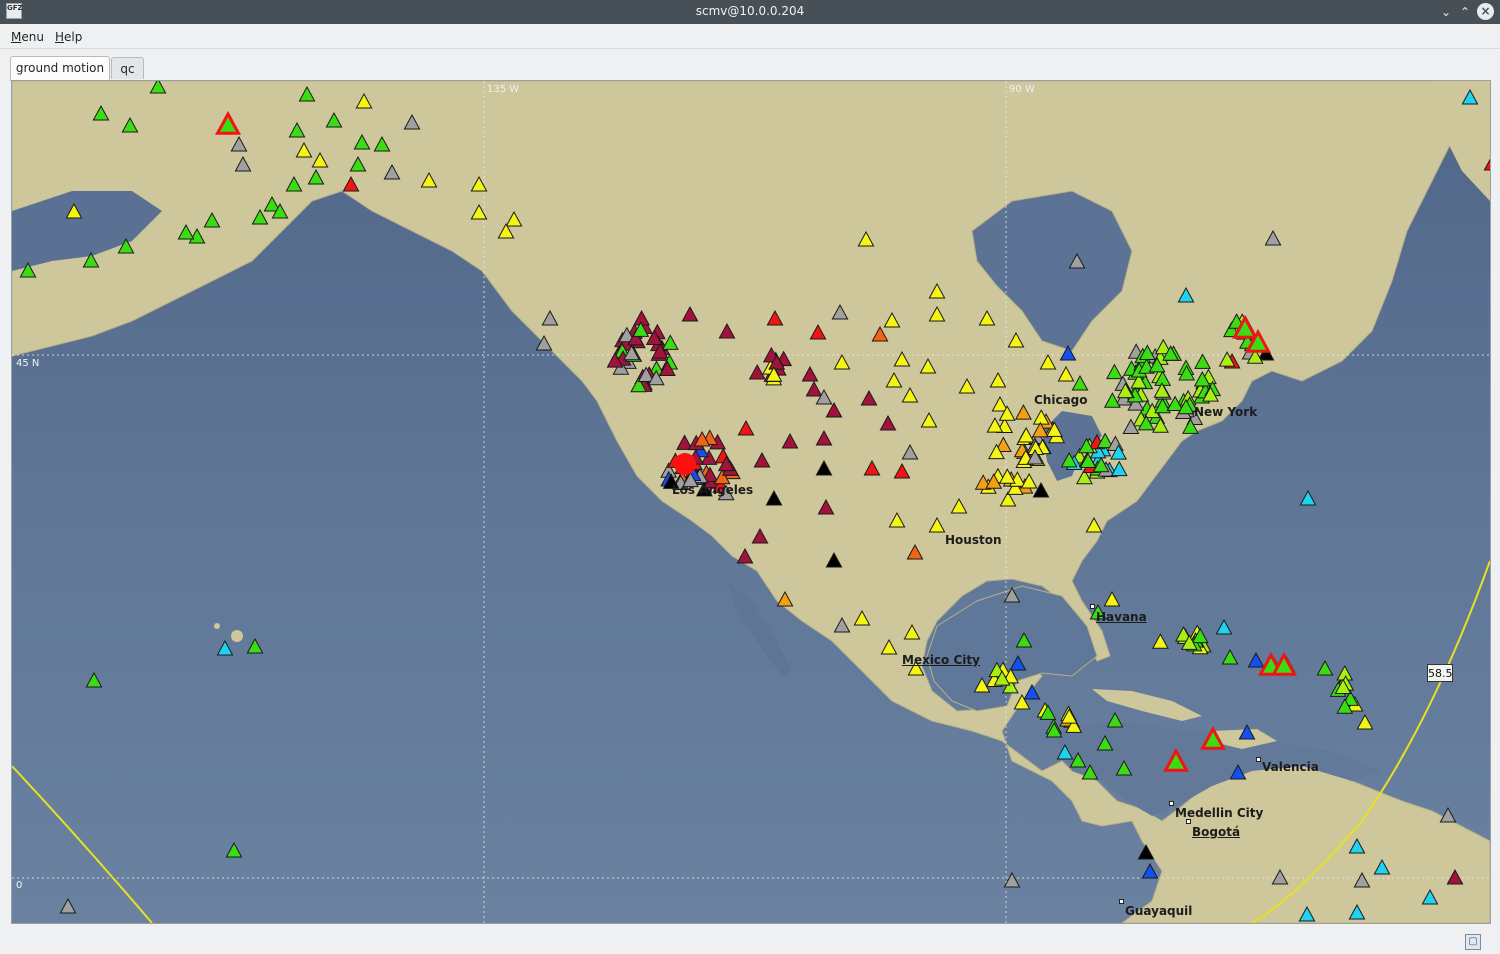  I want to click on tab-ground-motion: ground motion, so click(60, 68).